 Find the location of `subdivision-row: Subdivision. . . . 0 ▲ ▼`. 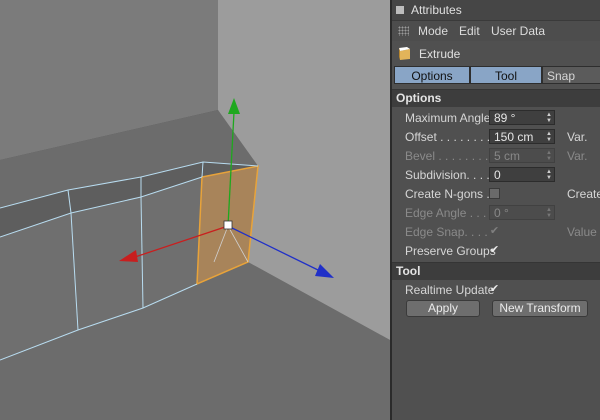

subdivision-row: Subdivision. . . . 0 ▲ ▼ is located at coordinates (496, 175).